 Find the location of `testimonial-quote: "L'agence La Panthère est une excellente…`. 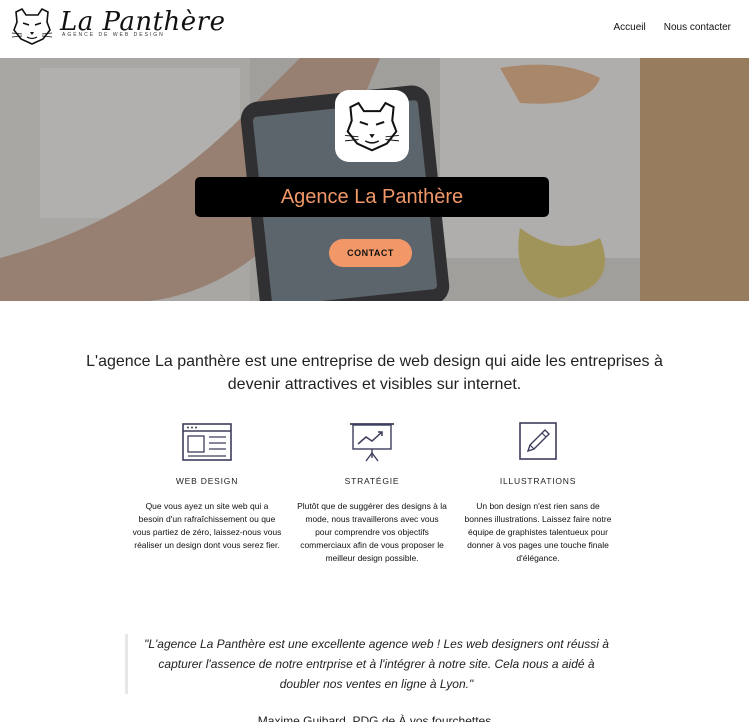

testimonial-quote: "L'agence La Panthère est une excellente… is located at coordinates (370, 664).